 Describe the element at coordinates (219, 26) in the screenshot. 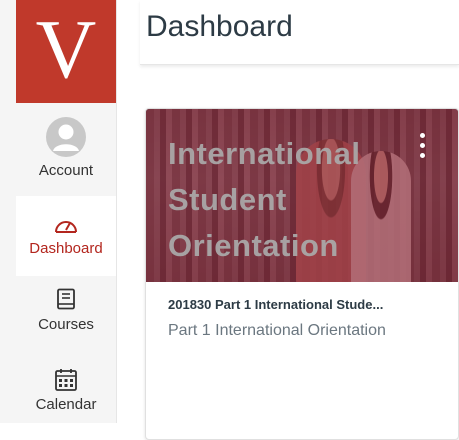

I see `page-title: Dashboard` at that location.